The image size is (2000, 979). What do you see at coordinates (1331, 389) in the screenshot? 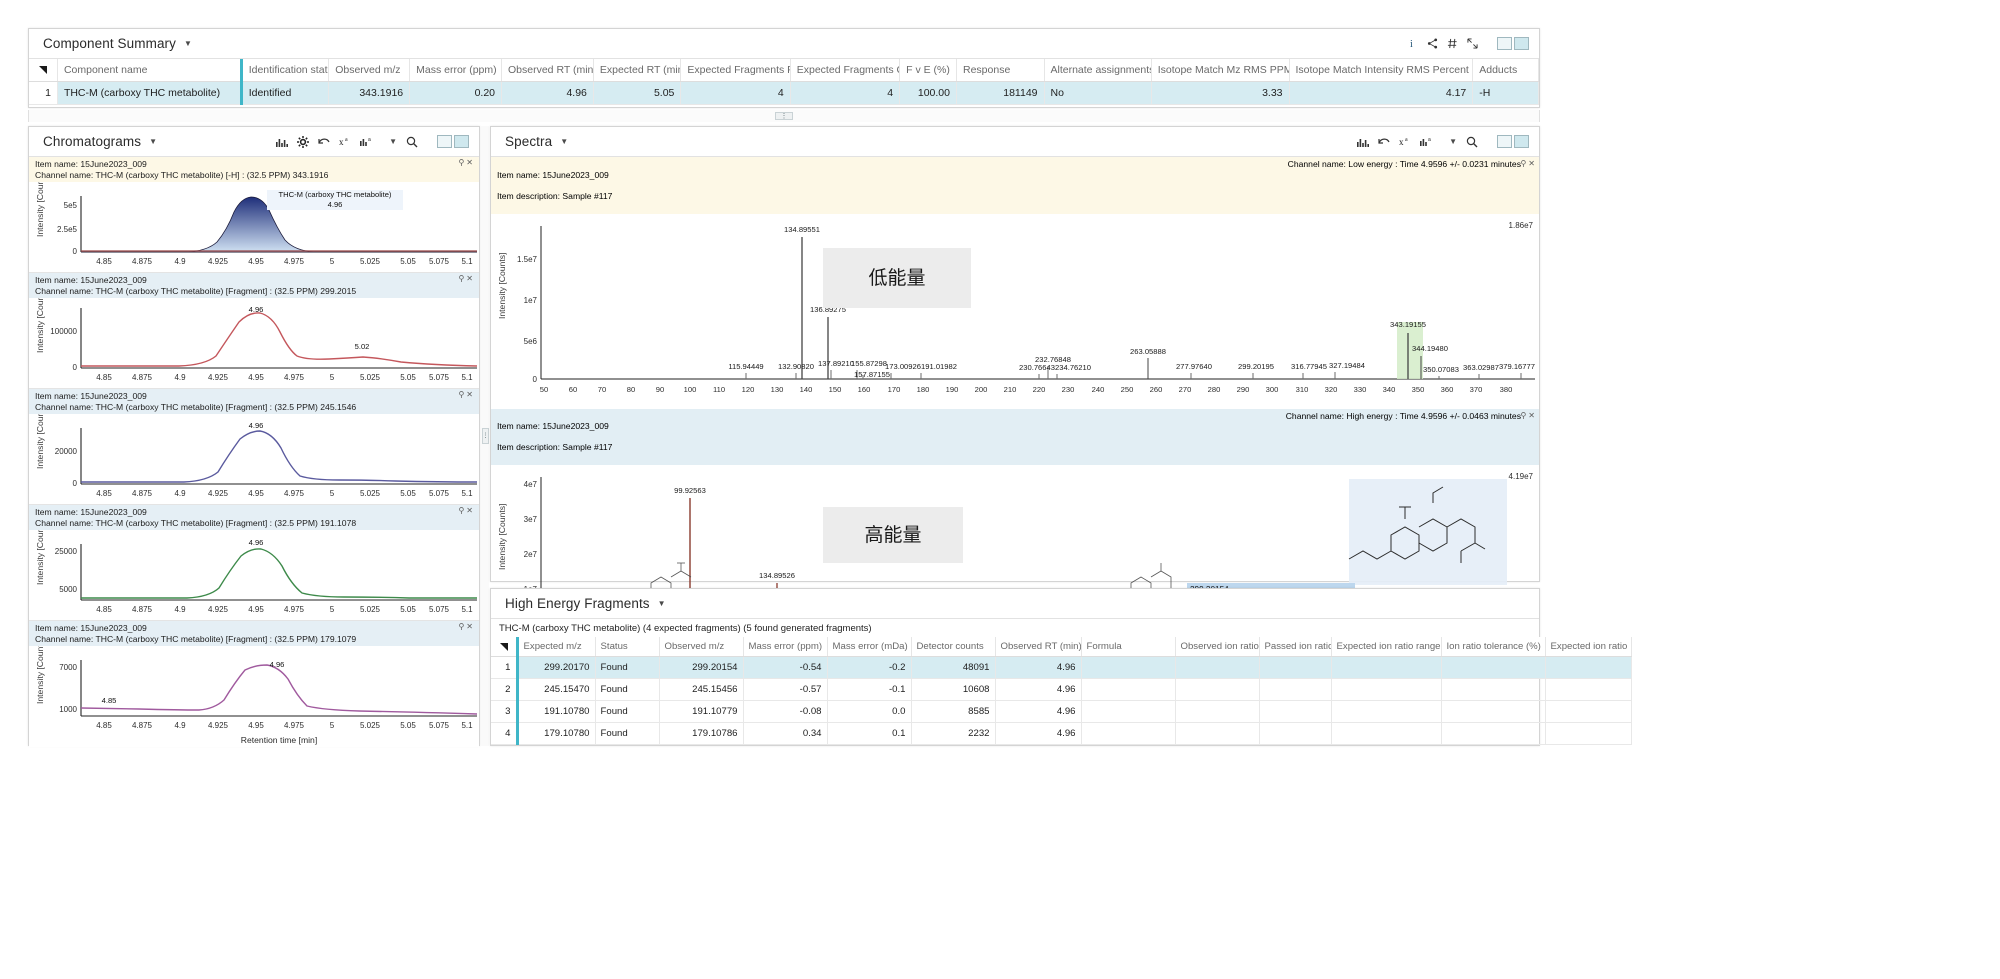
I see `svg-text: 320` at bounding box center [1331, 389].